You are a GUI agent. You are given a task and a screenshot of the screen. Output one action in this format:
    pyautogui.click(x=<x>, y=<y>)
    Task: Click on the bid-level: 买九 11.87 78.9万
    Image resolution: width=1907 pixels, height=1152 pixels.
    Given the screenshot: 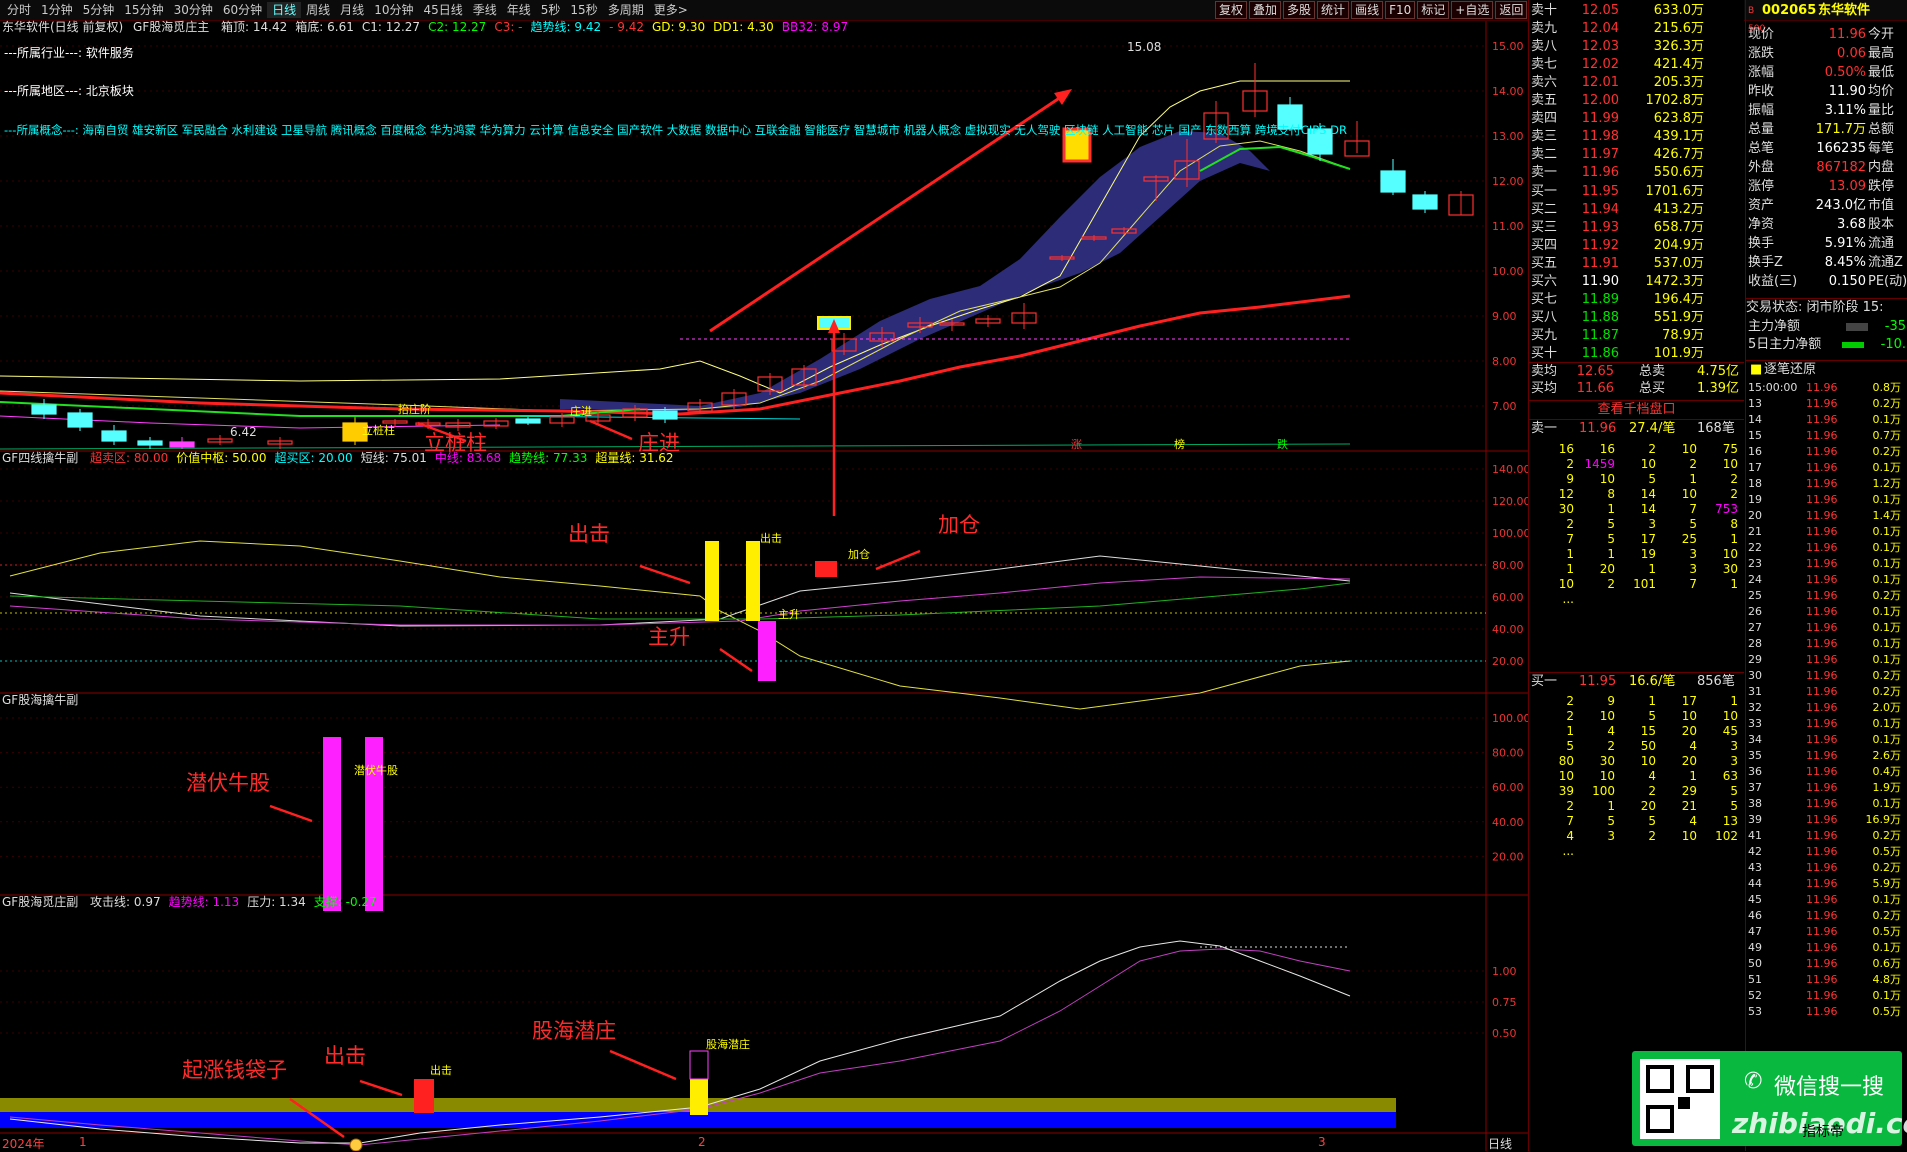 What is the action you would take?
    pyautogui.click(x=1636, y=336)
    